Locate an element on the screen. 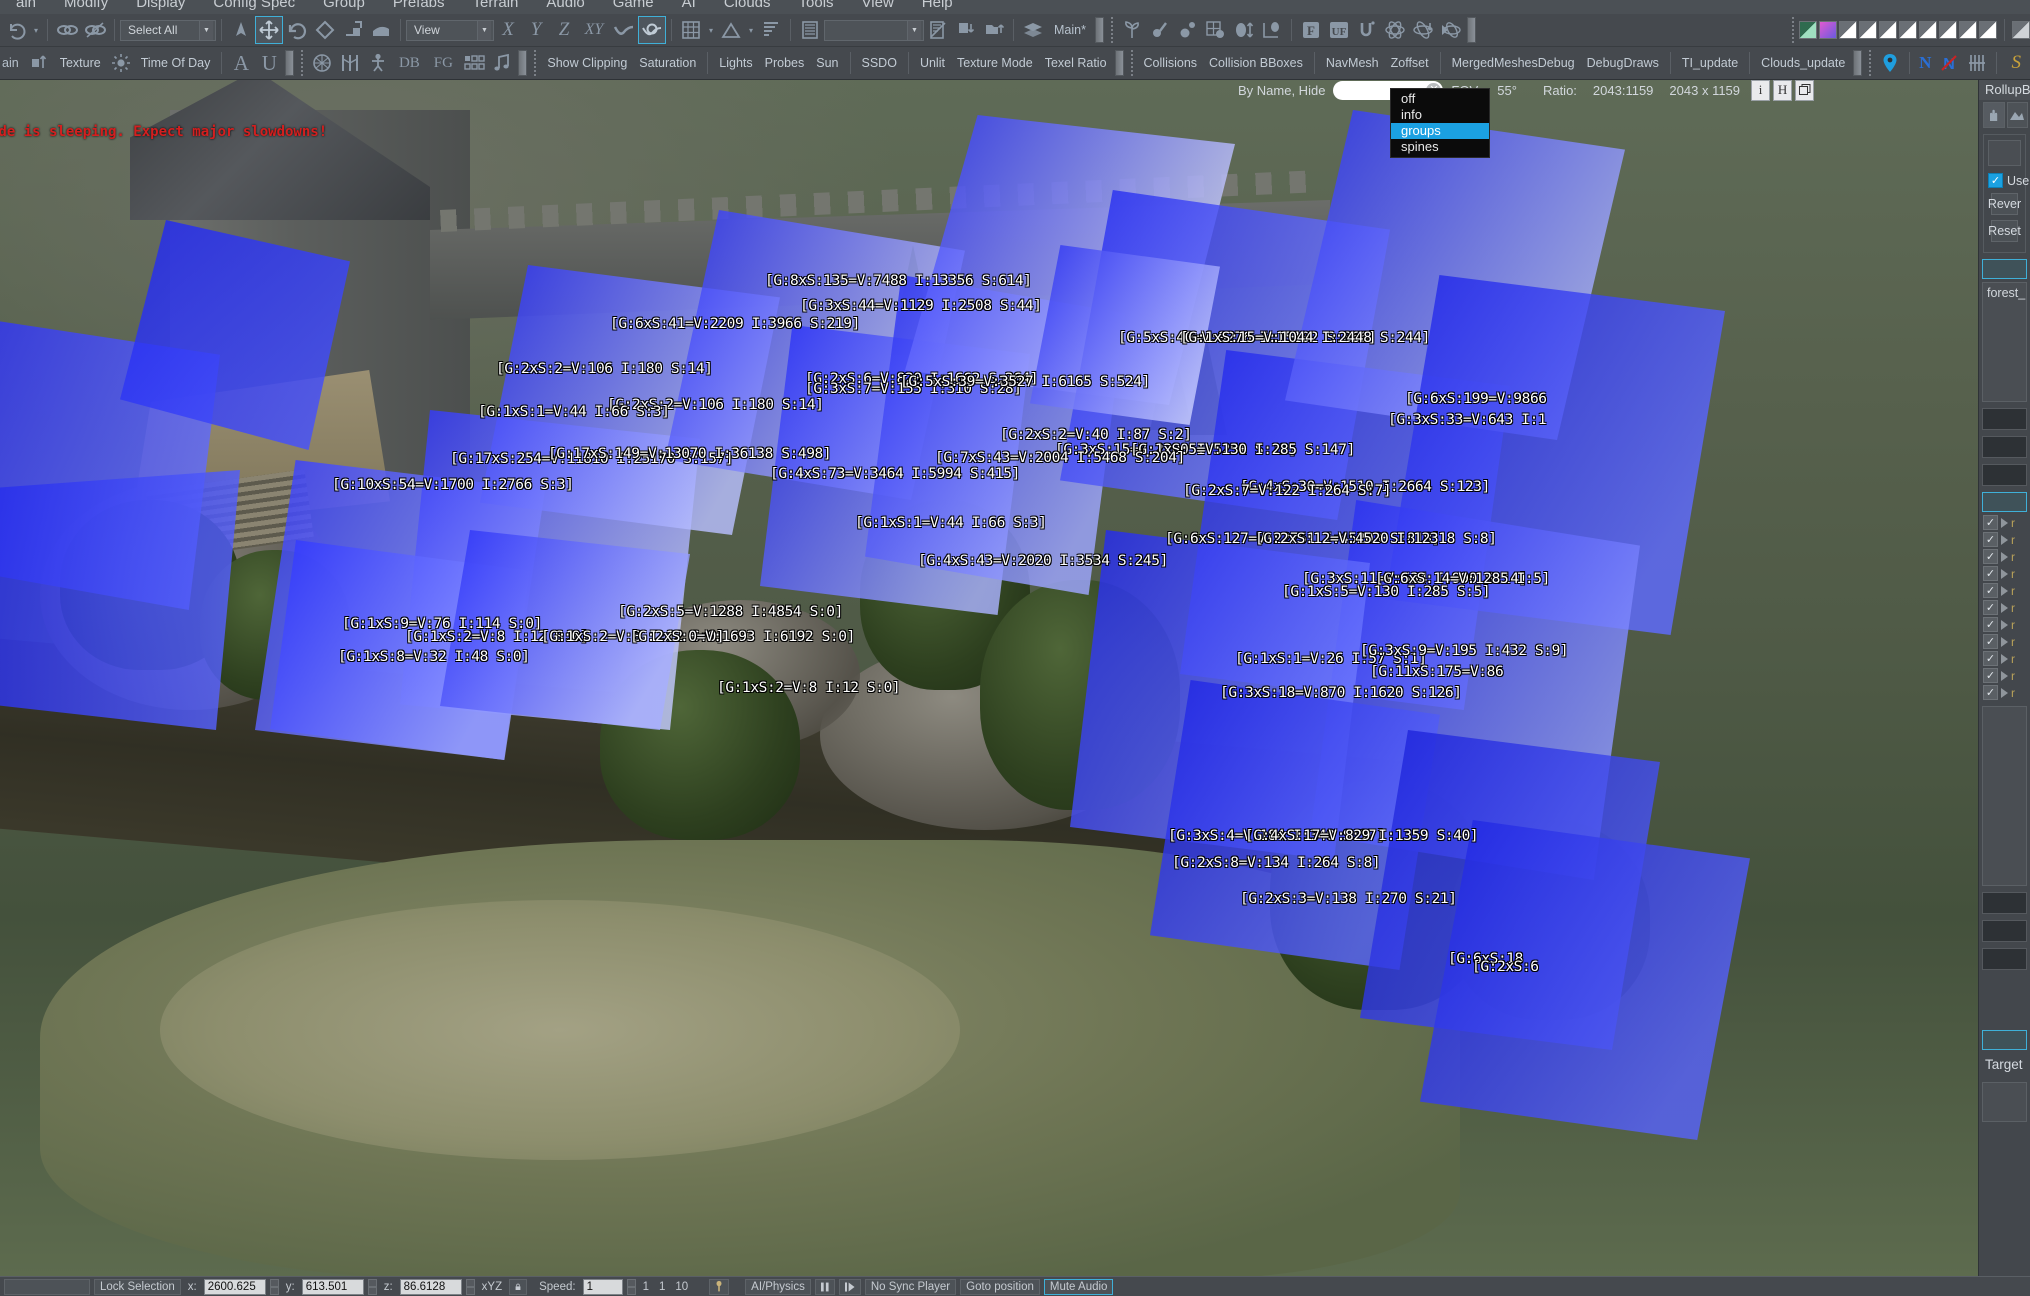 Image resolution: width=2030 pixels, height=1296 pixels. helper-toggle-button: H is located at coordinates (1783, 90).